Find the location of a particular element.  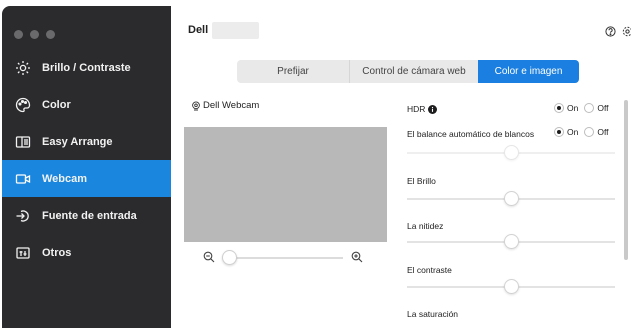

saturation-label: La saturación is located at coordinates (433, 314).